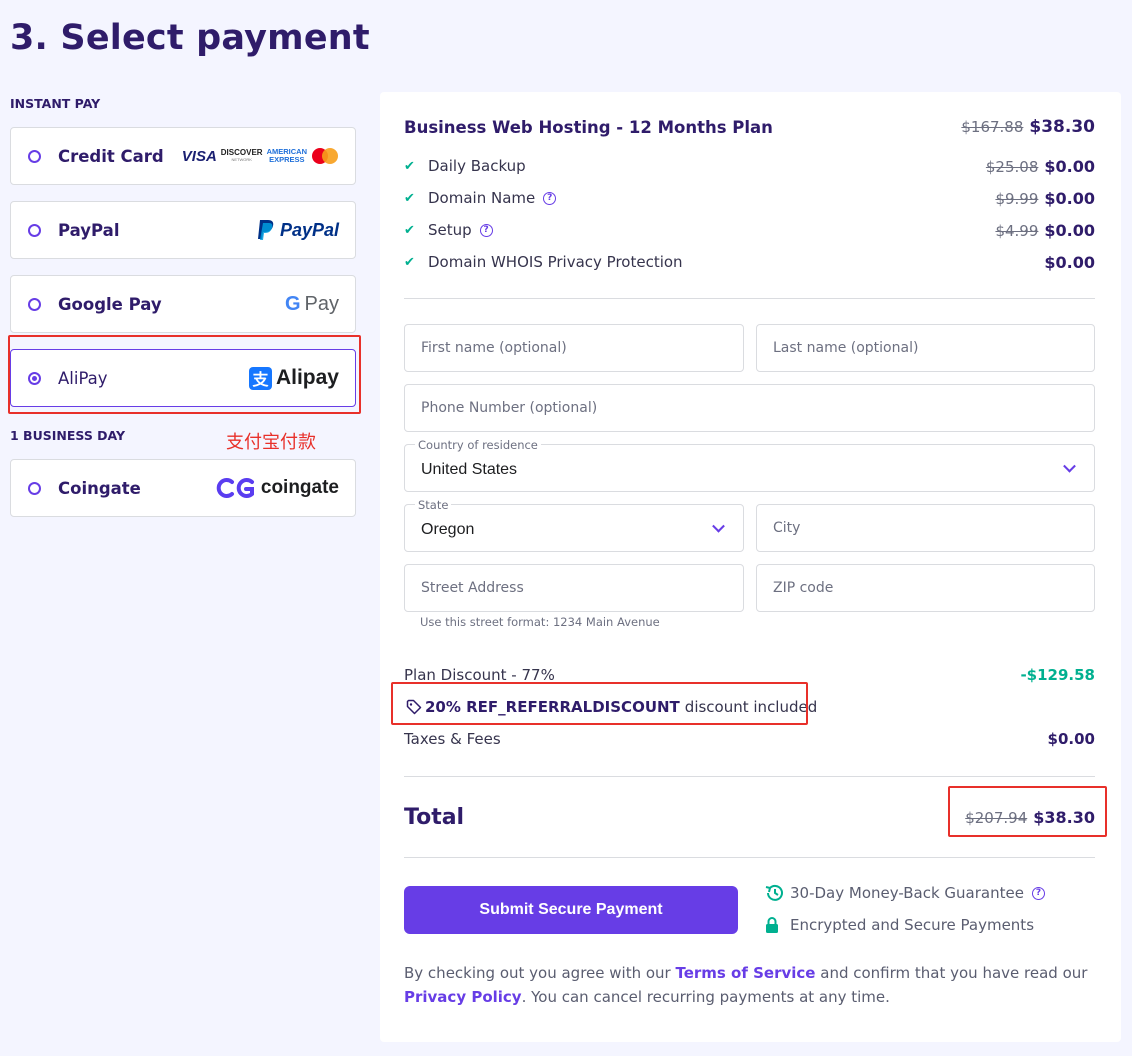 Image resolution: width=1132 pixels, height=1056 pixels. I want to click on state-select: State Oregon, so click(574, 525).